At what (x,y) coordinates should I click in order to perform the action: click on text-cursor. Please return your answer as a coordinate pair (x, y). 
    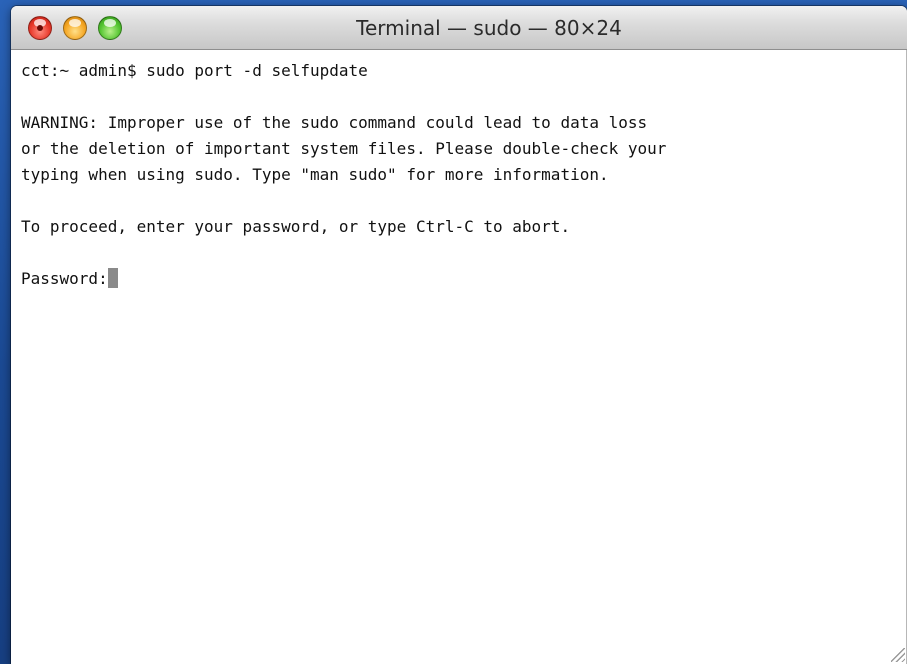
    Looking at the image, I should click on (112, 278).